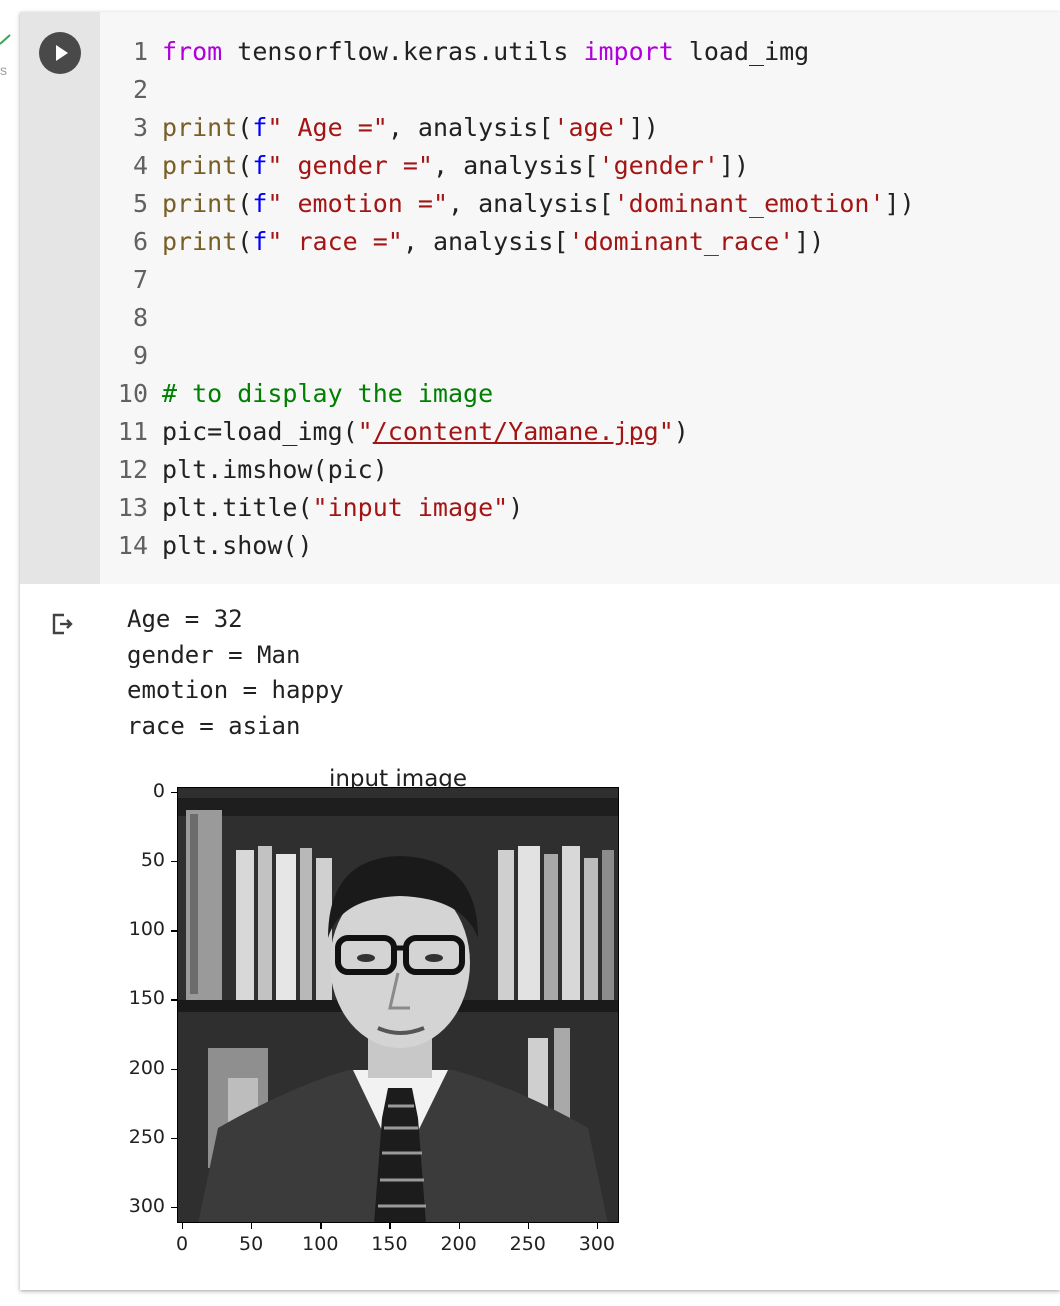 The image size is (1060, 1306). Describe the element at coordinates (62, 624) in the screenshot. I see `output-toggle-icon` at that location.